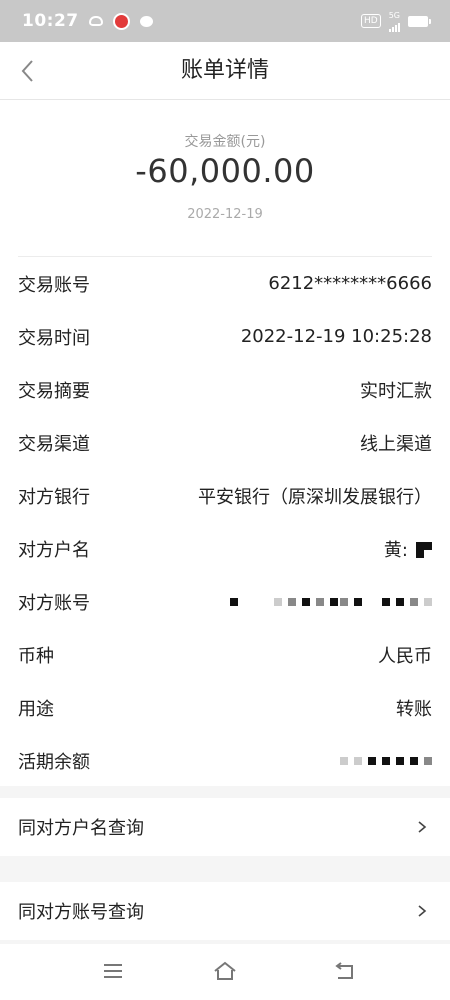 The height and width of the screenshot is (1000, 450). What do you see at coordinates (54, 550) in the screenshot?
I see `detail-label: 对方户名` at bounding box center [54, 550].